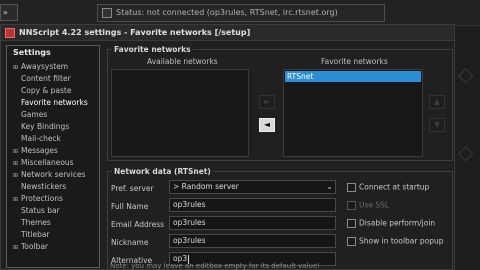 The image size is (480, 270). Describe the element at coordinates (391, 224) in the screenshot. I see `disable-perform-join-checkbox: Disable perform/join` at that location.